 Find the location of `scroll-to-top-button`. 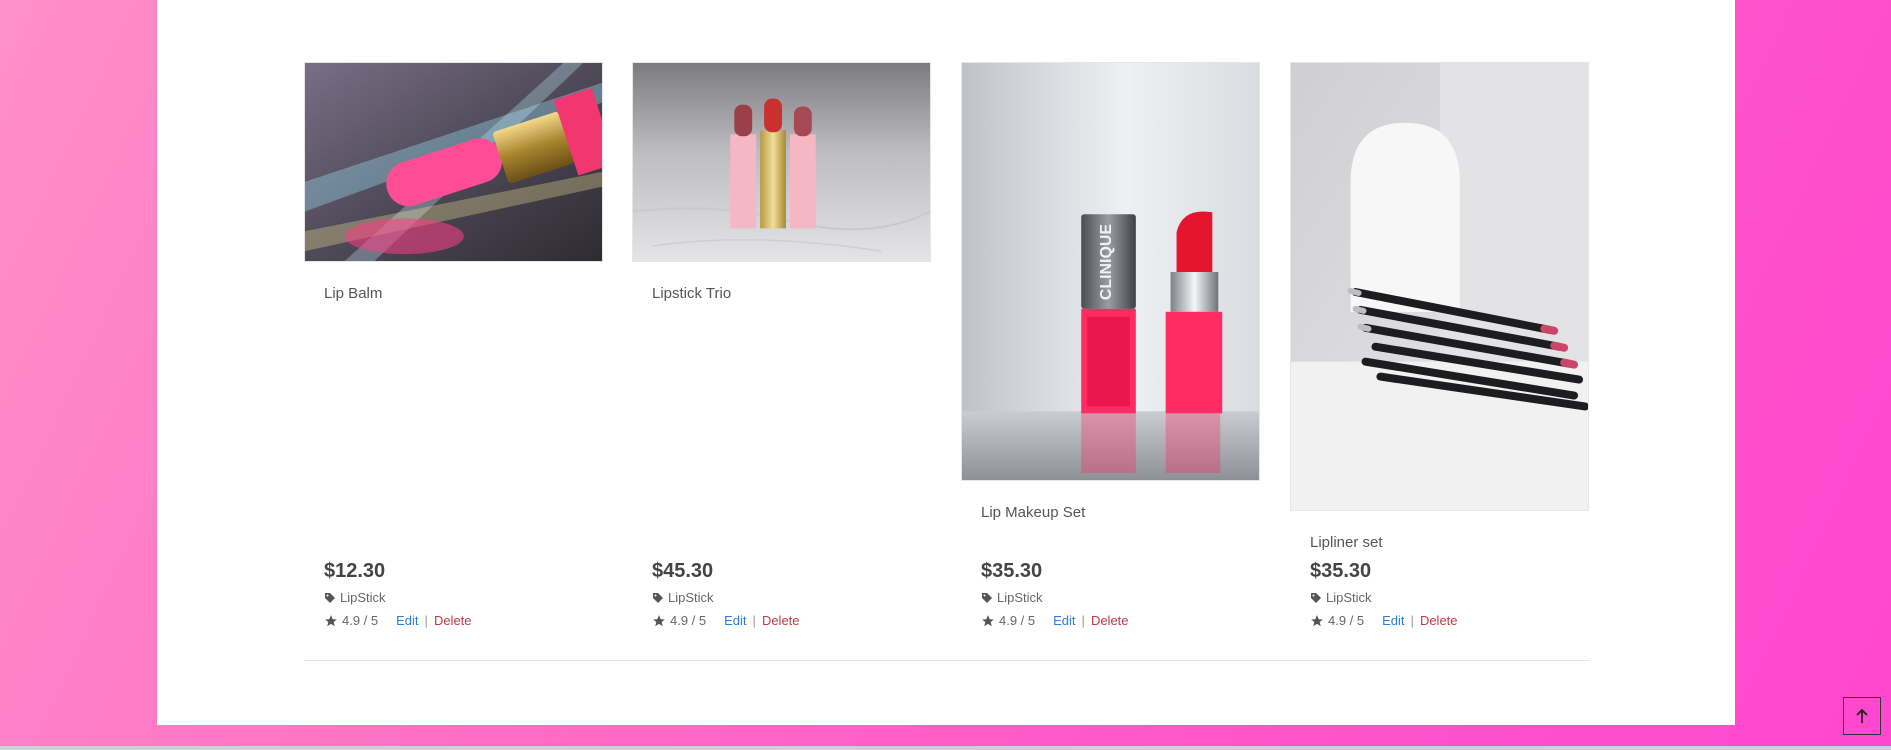

scroll-to-top-button is located at coordinates (1862, 716).